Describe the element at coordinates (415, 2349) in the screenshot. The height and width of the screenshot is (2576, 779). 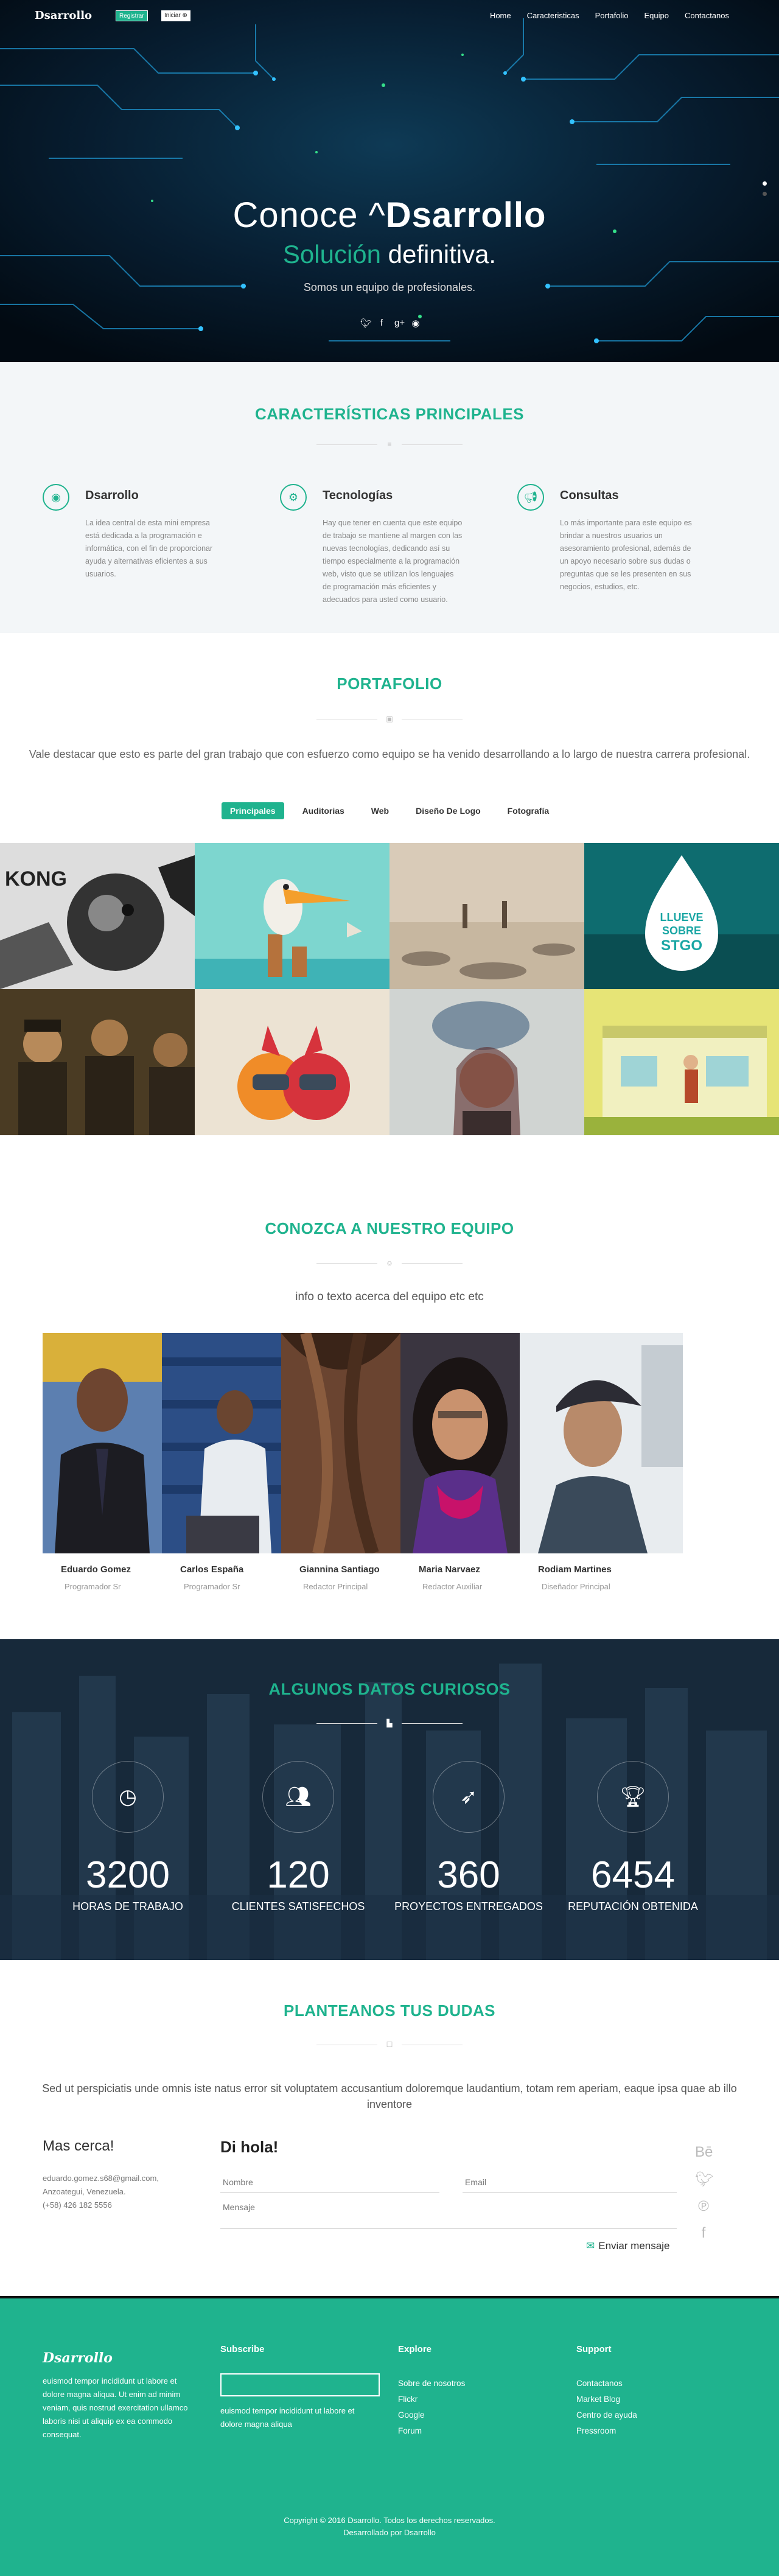
I see `explore-heading: Explore` at that location.